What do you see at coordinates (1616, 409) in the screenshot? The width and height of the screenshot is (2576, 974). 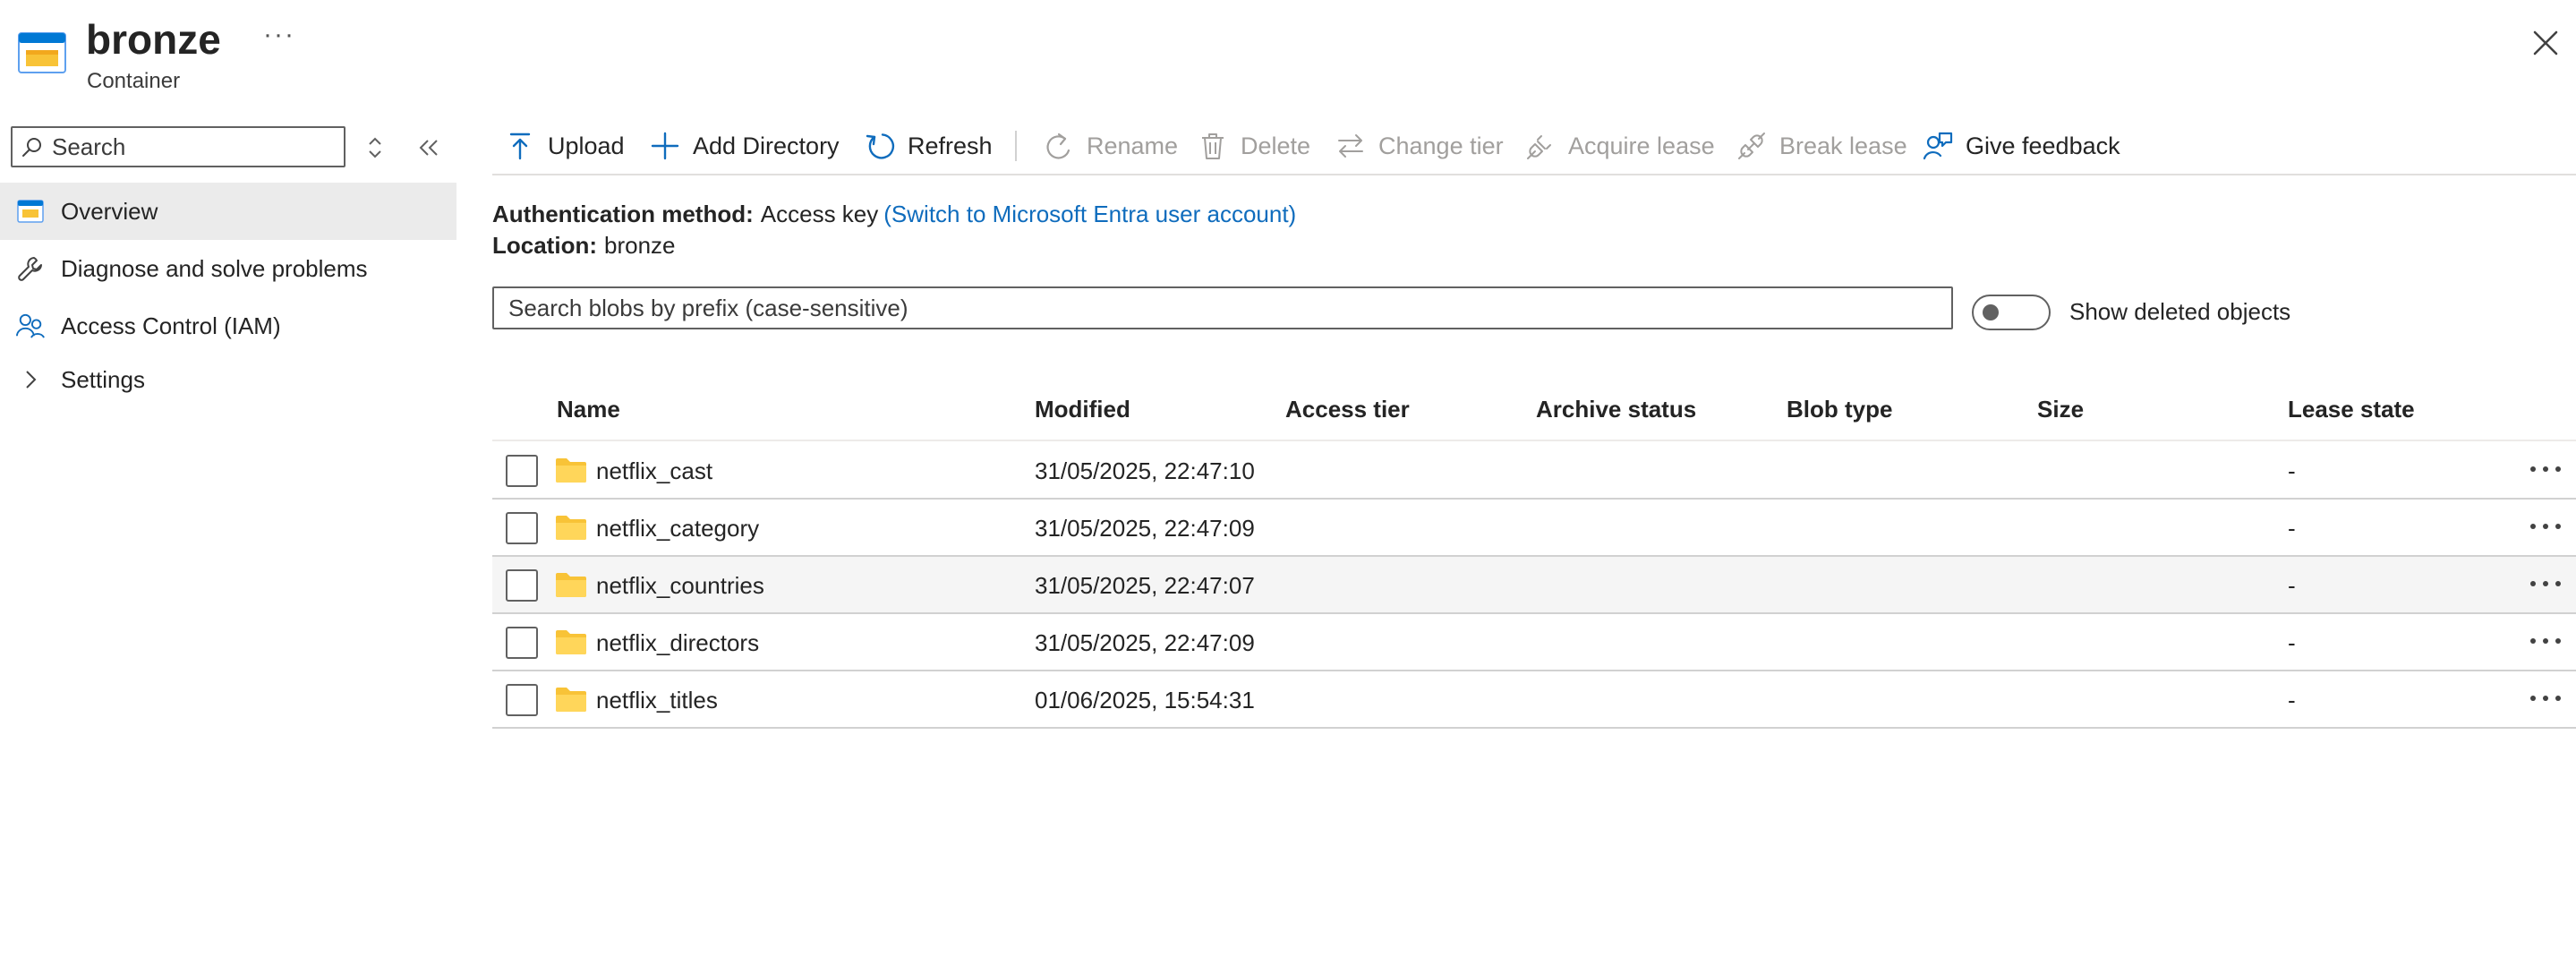 I see `column-header-archive-status: Archive status` at bounding box center [1616, 409].